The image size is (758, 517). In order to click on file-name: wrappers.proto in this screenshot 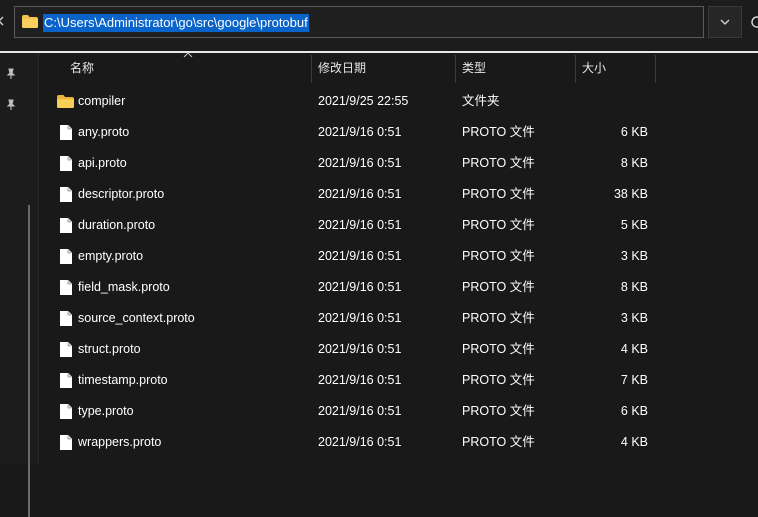, I will do `click(120, 442)`.